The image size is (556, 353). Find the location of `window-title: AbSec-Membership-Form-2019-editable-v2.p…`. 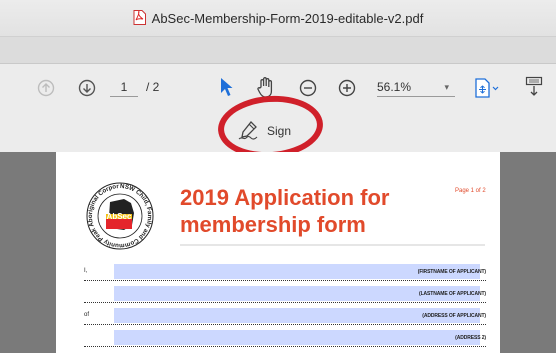

window-title: AbSec-Membership-Form-2019-editable-v2.p… is located at coordinates (287, 18).